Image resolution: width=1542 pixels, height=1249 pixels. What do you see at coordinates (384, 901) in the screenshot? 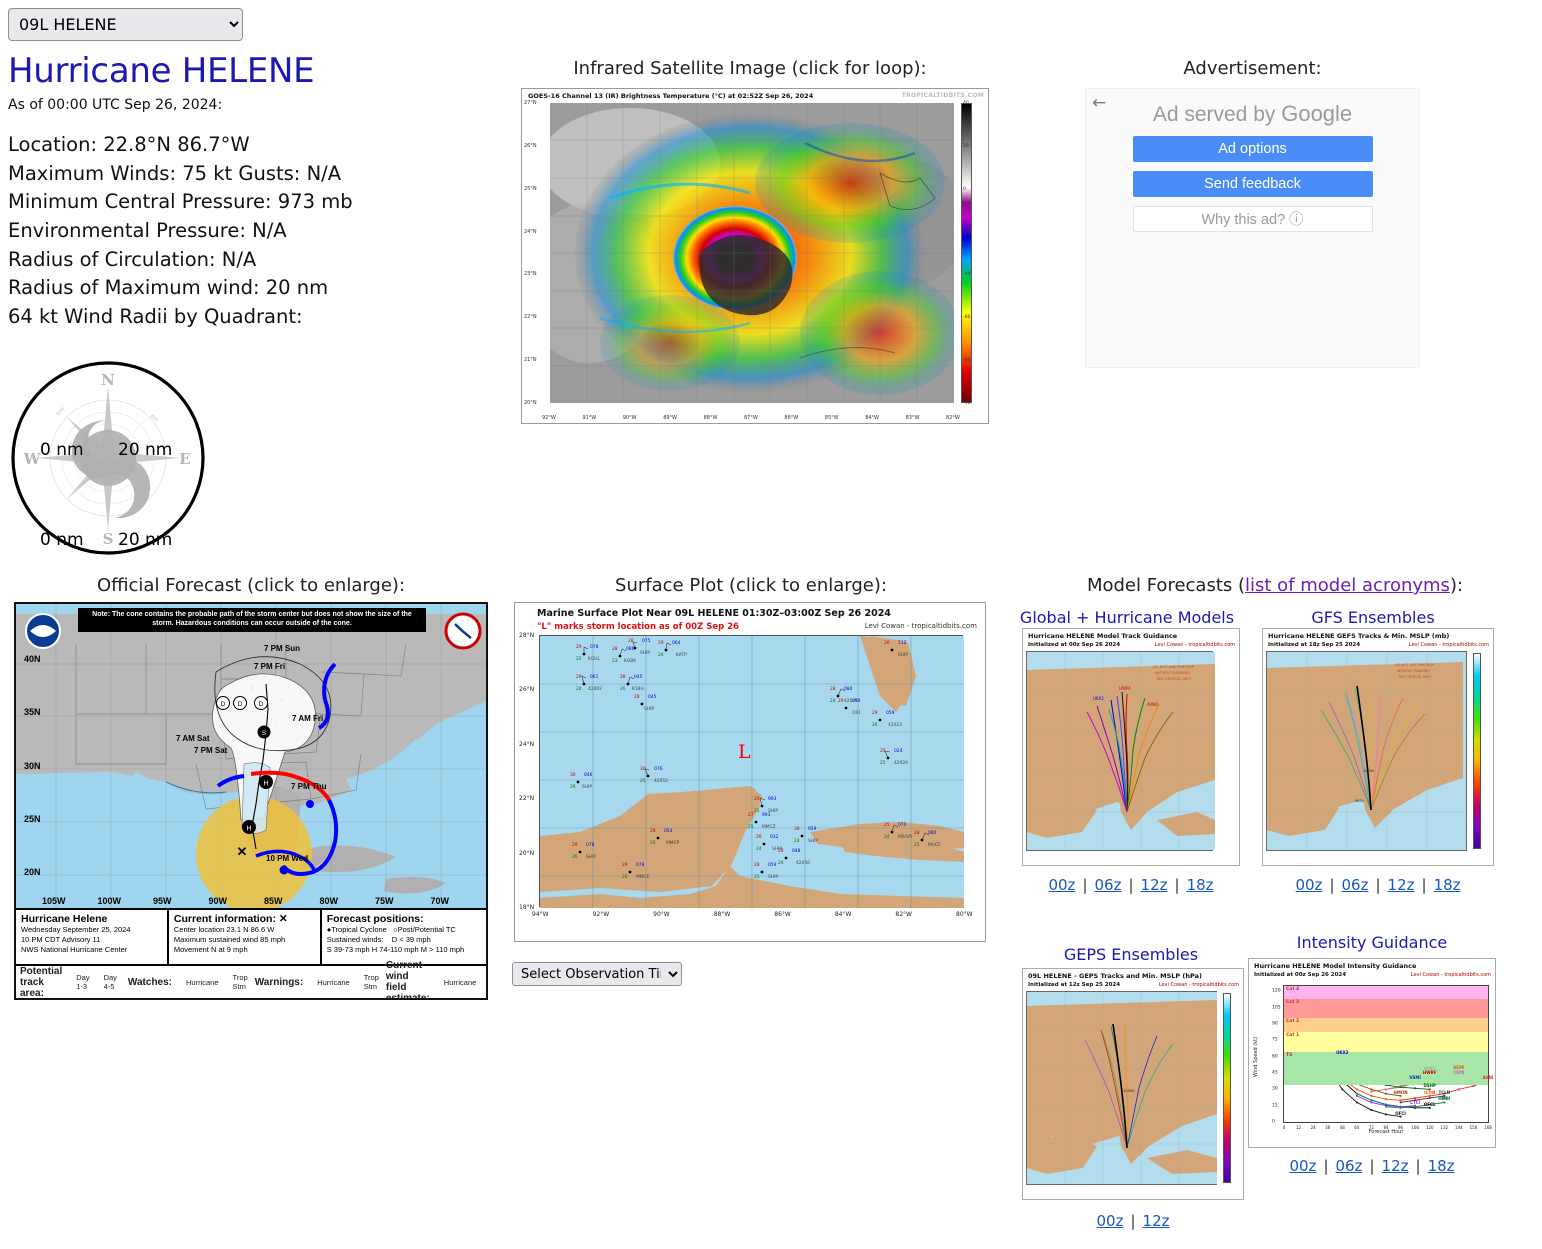
I see `cone-lon-tick: 75W` at bounding box center [384, 901].